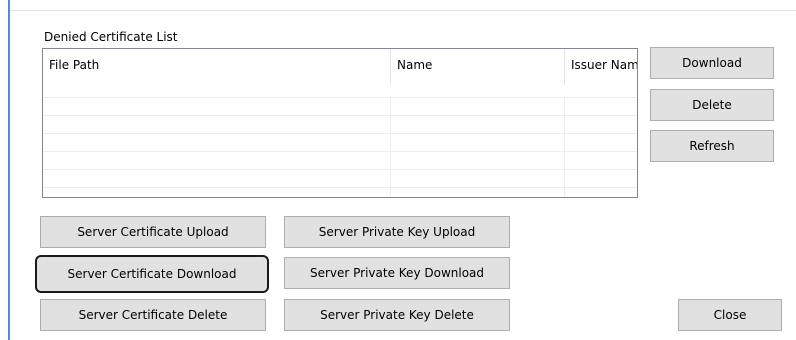 This screenshot has height=340, width=796. I want to click on top-divider, so click(403, 10).